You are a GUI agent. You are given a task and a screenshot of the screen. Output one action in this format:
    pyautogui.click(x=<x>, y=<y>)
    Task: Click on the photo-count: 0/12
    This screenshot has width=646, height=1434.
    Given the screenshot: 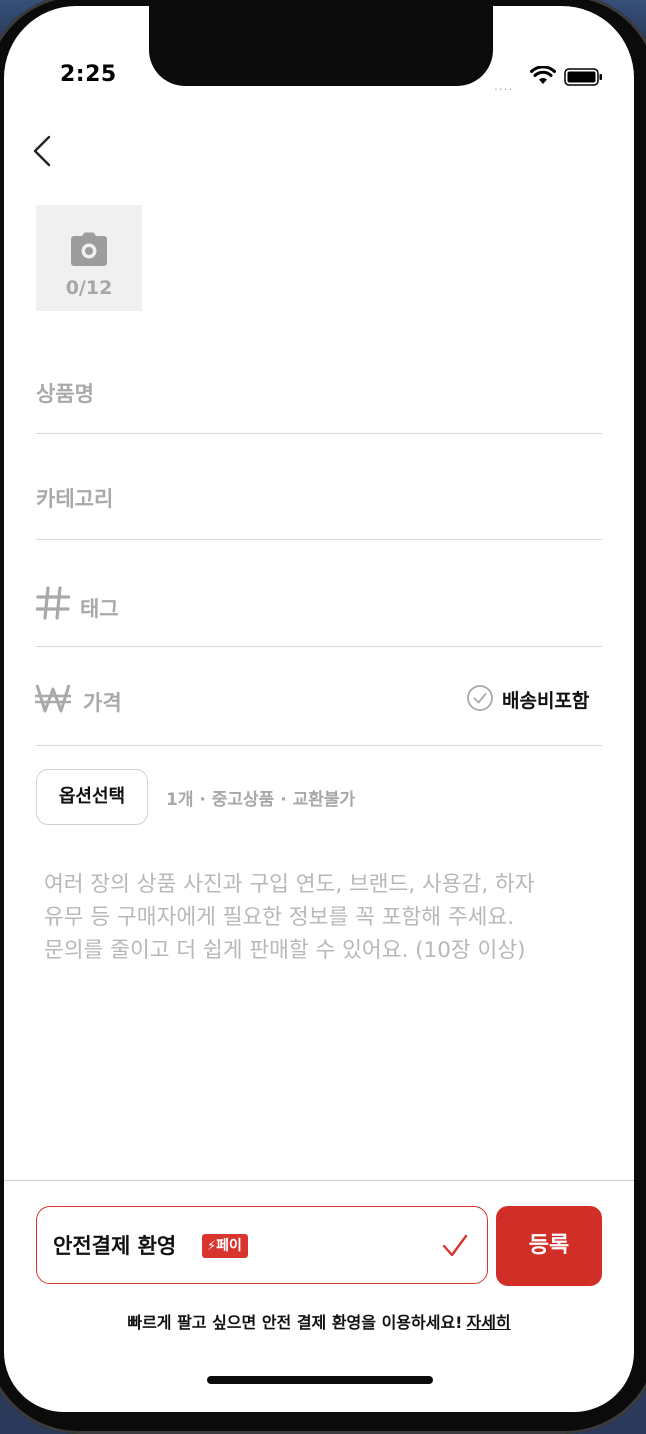 What is the action you would take?
    pyautogui.click(x=89, y=288)
    